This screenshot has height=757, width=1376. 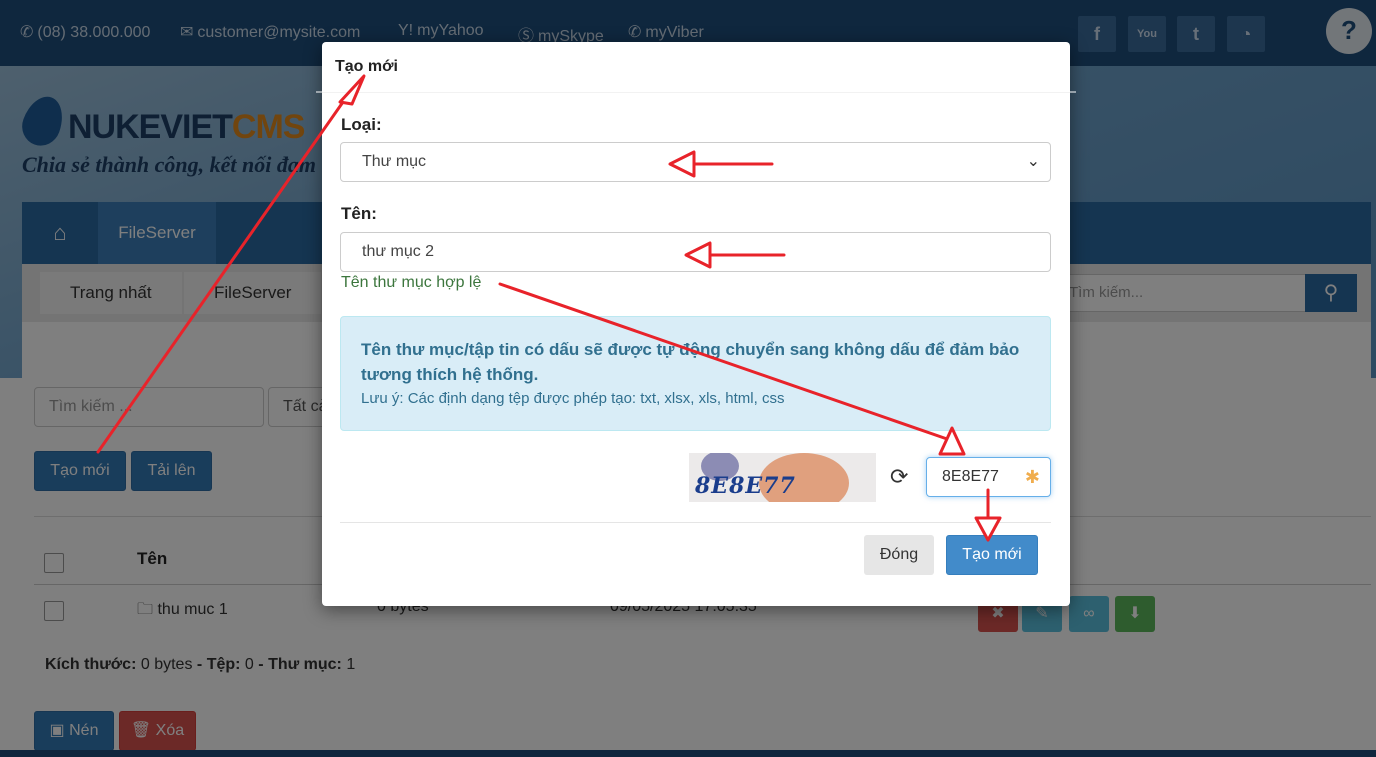 I want to click on chevron-down-icon: ⌄, so click(x=1033, y=161).